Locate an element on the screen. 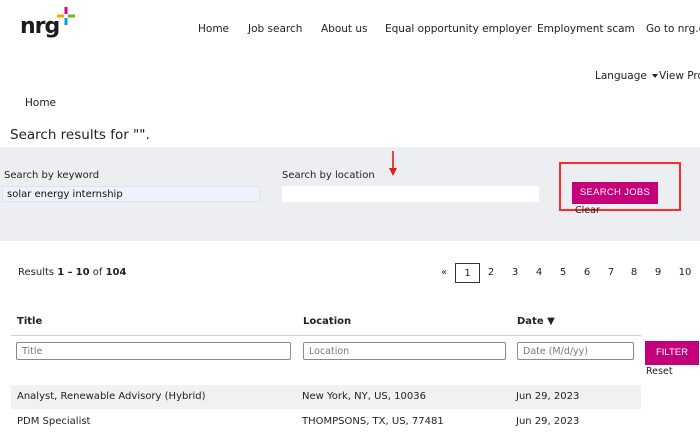 The height and width of the screenshot is (432, 700). results-of: of is located at coordinates (97, 272).